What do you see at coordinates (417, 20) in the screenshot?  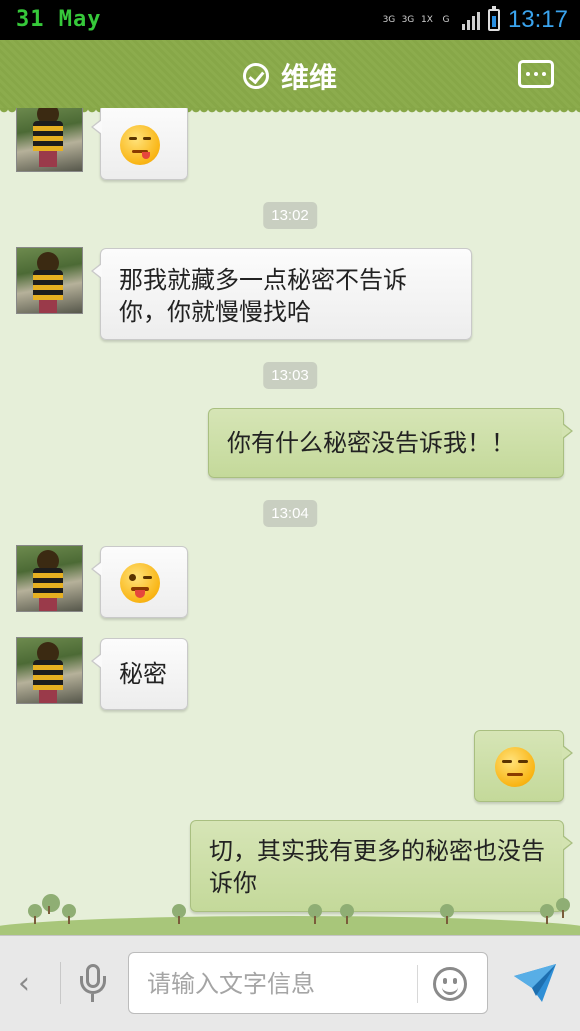 I see `network-indicators: 3G 3G 1X G` at bounding box center [417, 20].